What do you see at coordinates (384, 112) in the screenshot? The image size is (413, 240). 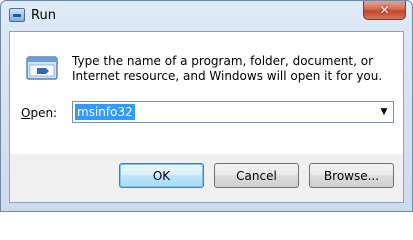 I see `chevron-down-icon: ▼` at bounding box center [384, 112].